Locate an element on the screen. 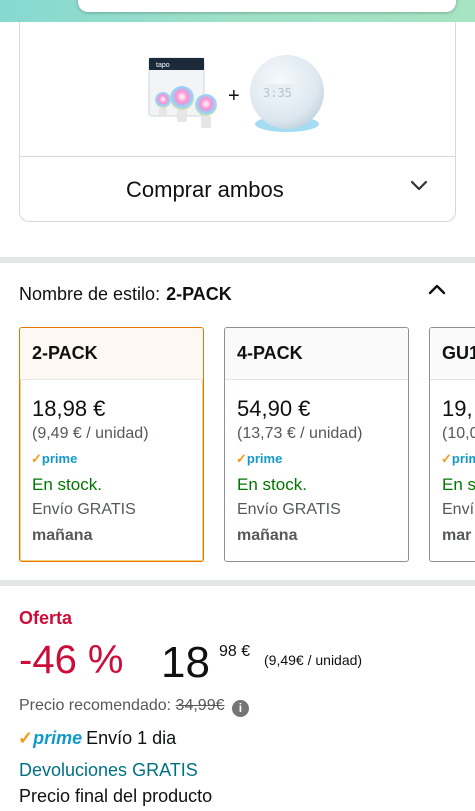 Image resolution: width=475 pixels, height=811 pixels. recommended-price-row: Precio recomendado: 34,99€ i is located at coordinates (134, 707).